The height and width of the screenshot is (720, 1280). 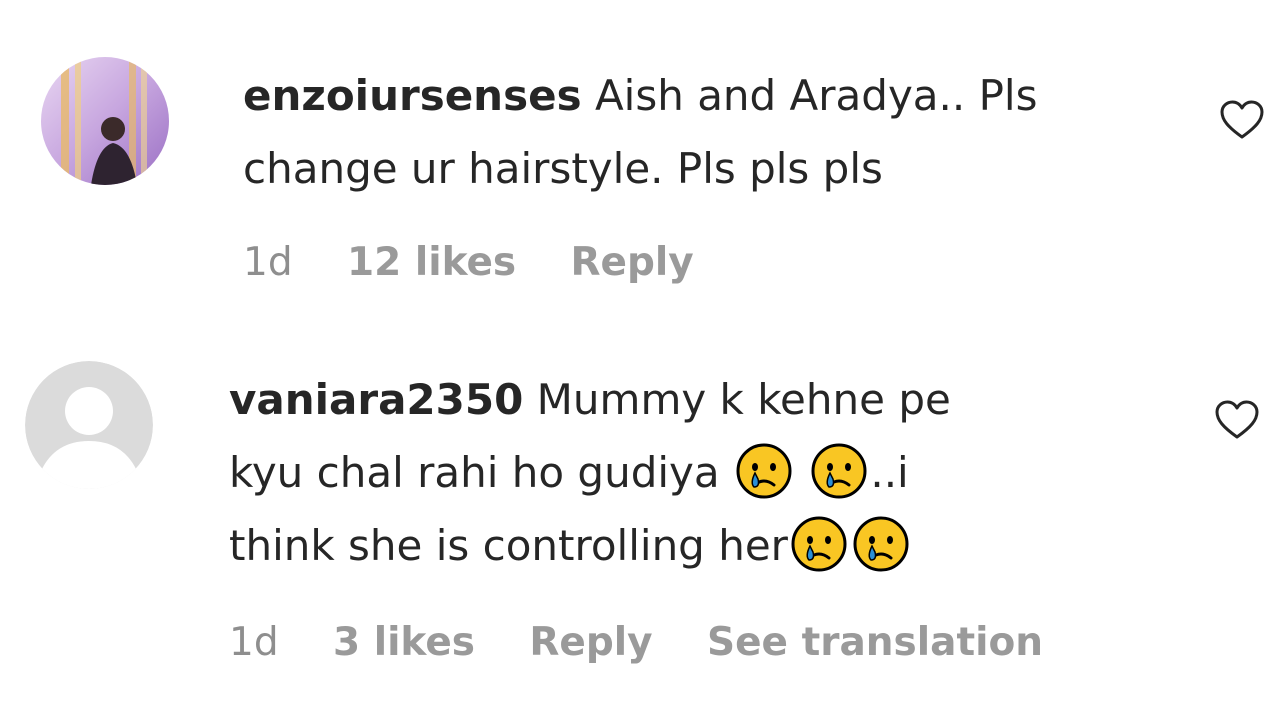 I want to click on comment-likes-count: 12 likes, so click(x=431, y=262).